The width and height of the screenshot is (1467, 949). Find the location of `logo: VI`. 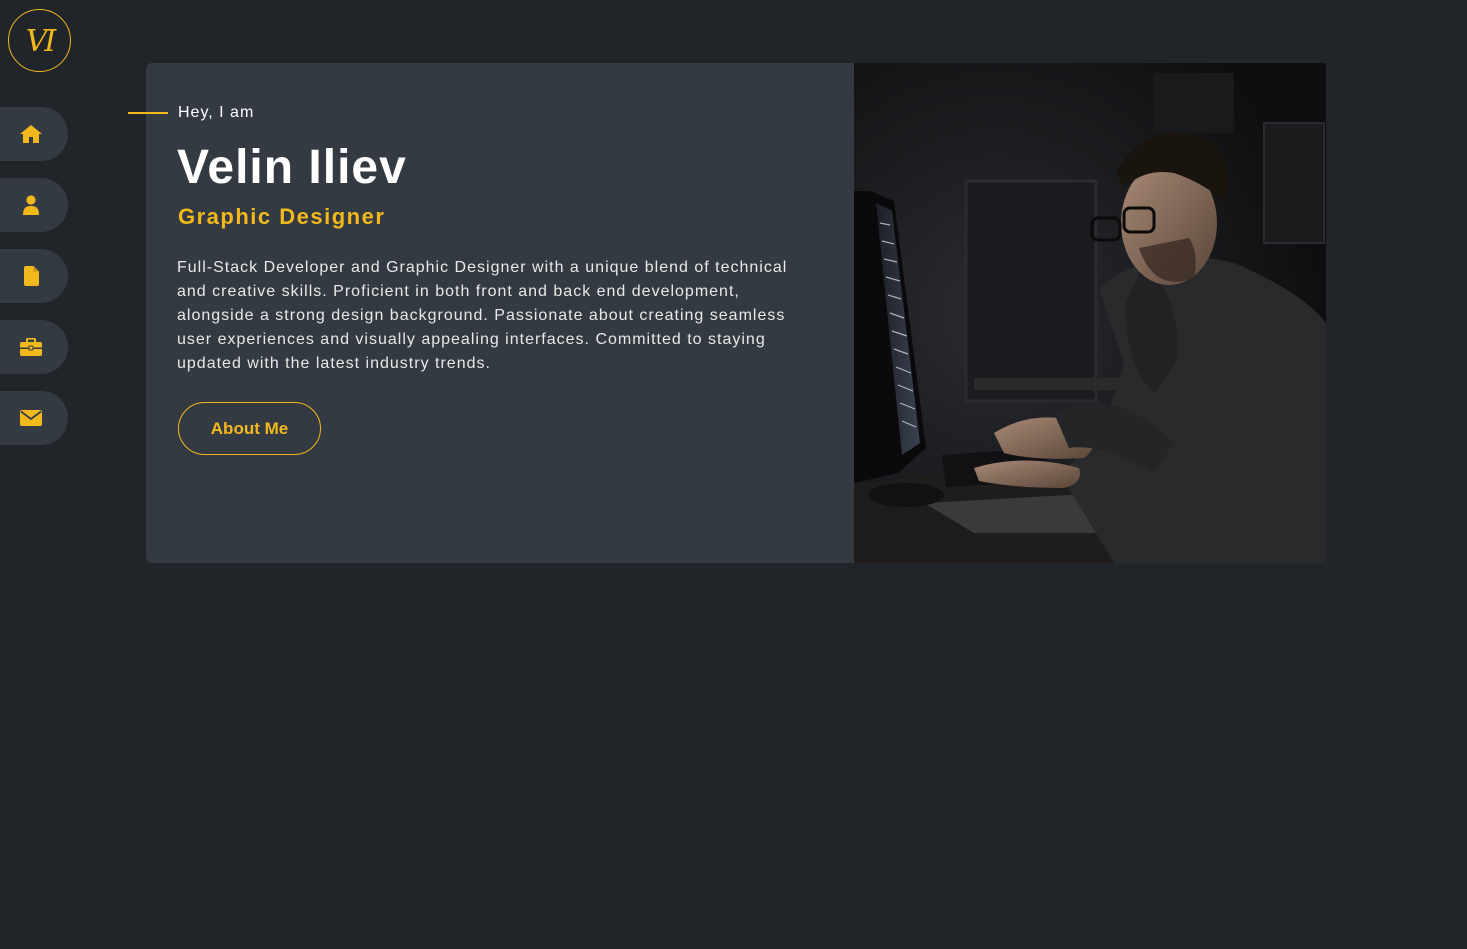

logo: VI is located at coordinates (39, 40).